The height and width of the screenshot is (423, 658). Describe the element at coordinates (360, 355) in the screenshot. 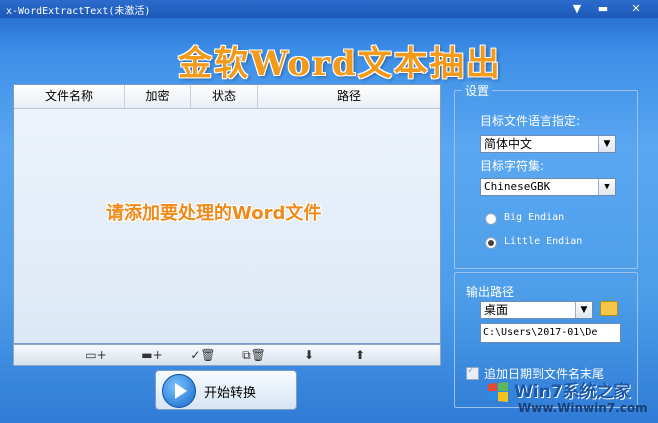

I see `move-up-button: ⬆` at that location.